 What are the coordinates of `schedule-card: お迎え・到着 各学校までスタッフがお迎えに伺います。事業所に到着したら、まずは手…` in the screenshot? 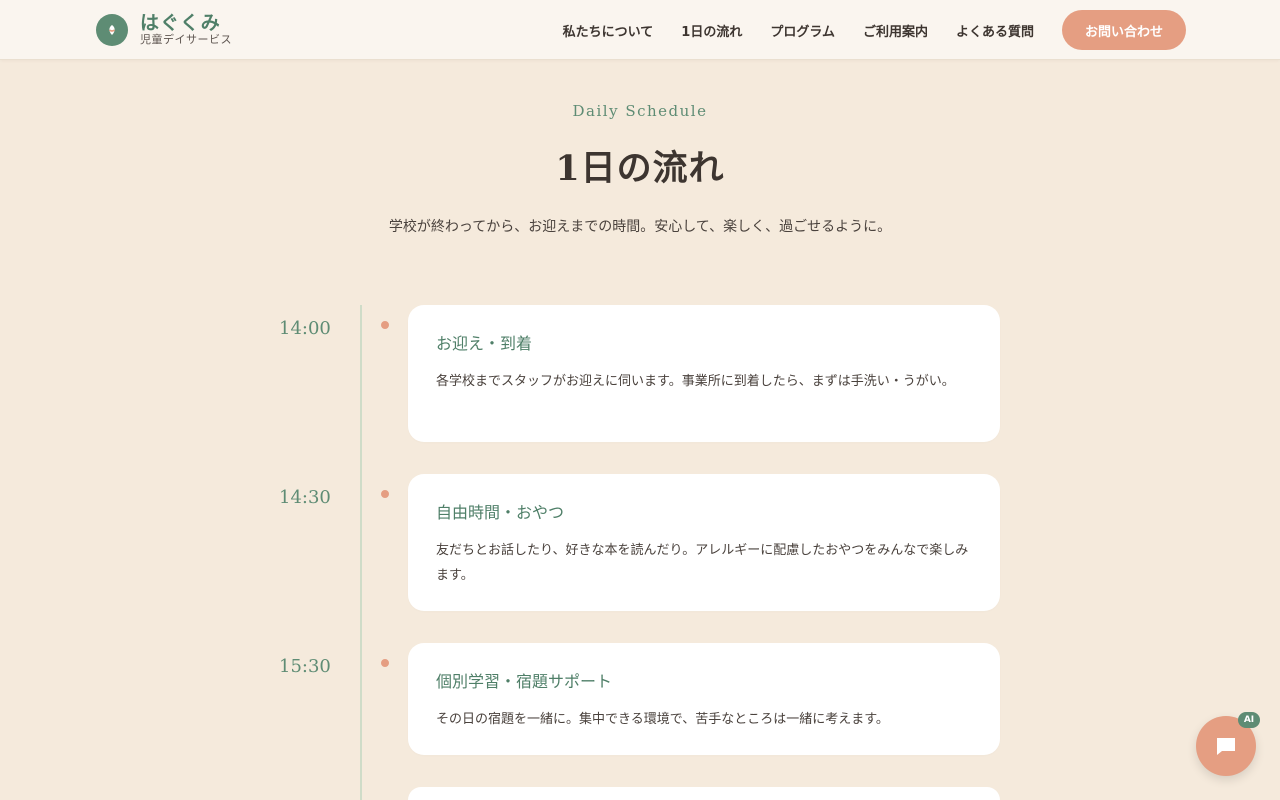 It's located at (704, 373).